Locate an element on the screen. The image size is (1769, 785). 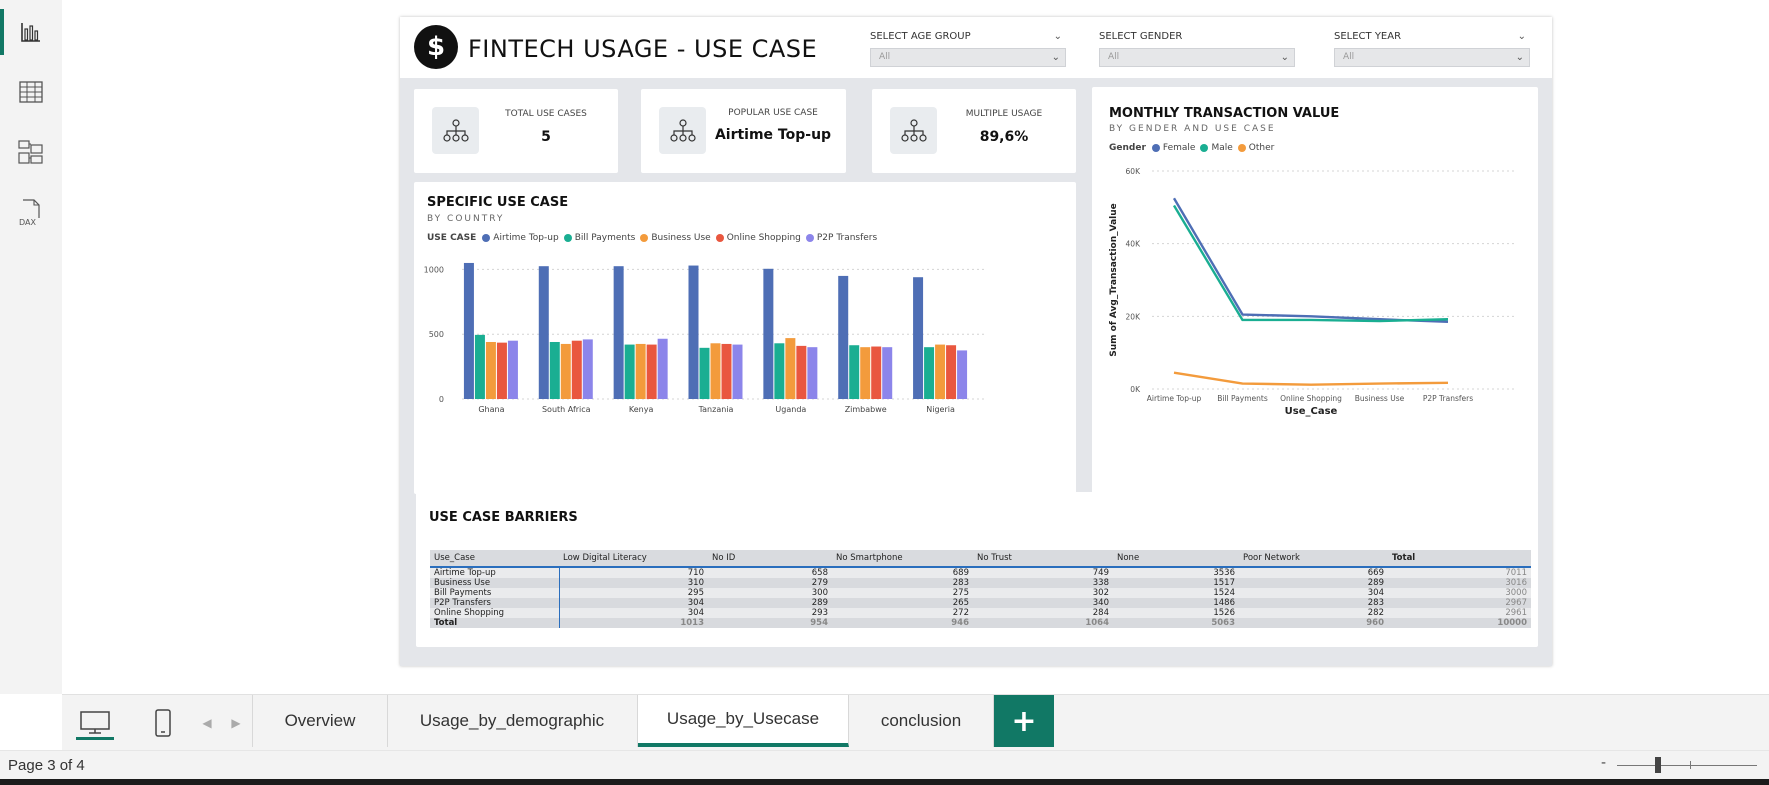
tab-conclusion: conclusion is located at coordinates (921, 721).